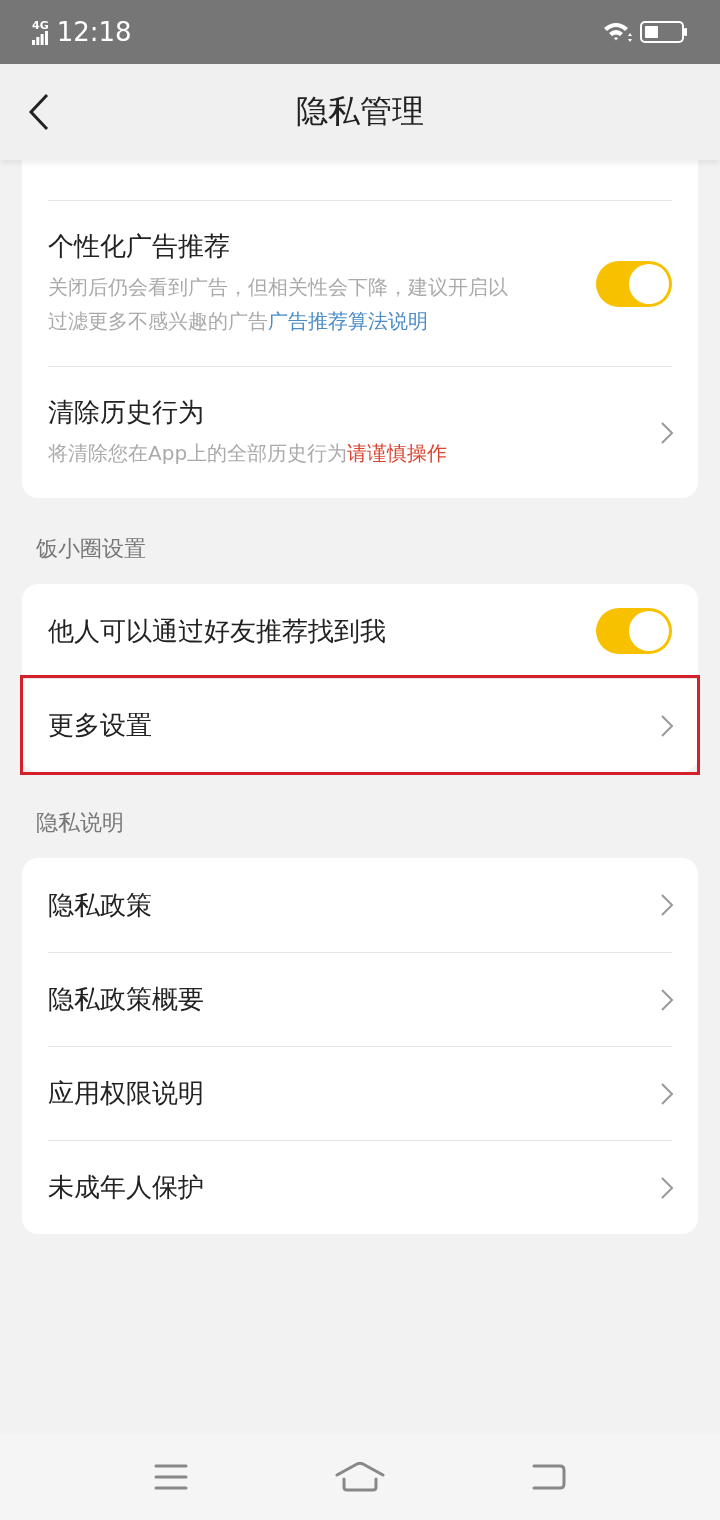 The image size is (720, 1520). I want to click on menu-icon, so click(170, 1477).